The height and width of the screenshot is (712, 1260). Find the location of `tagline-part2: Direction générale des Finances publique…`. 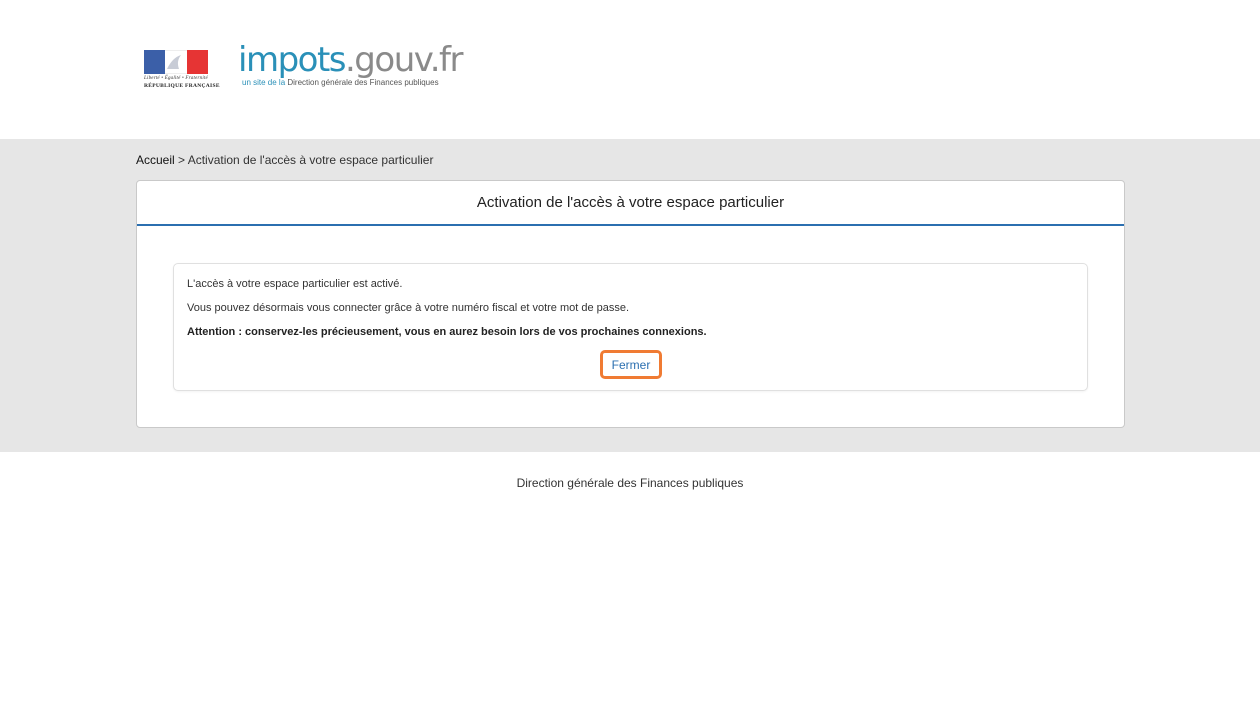

tagline-part2: Direction générale des Finances publique… is located at coordinates (363, 82).